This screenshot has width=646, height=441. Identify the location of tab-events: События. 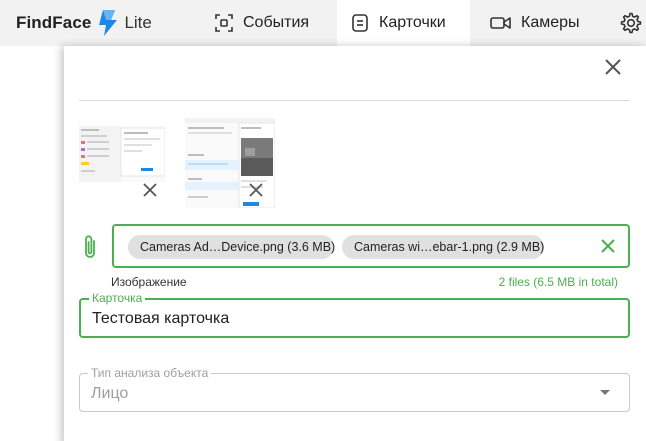
(272, 23).